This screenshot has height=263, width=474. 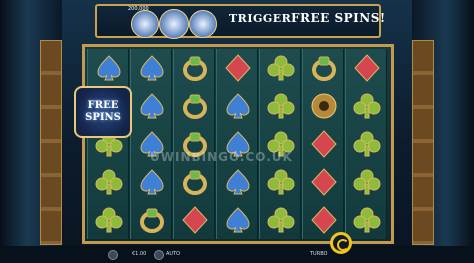 I want to click on free-spins-text: FREE SPINS!, so click(x=338, y=18).